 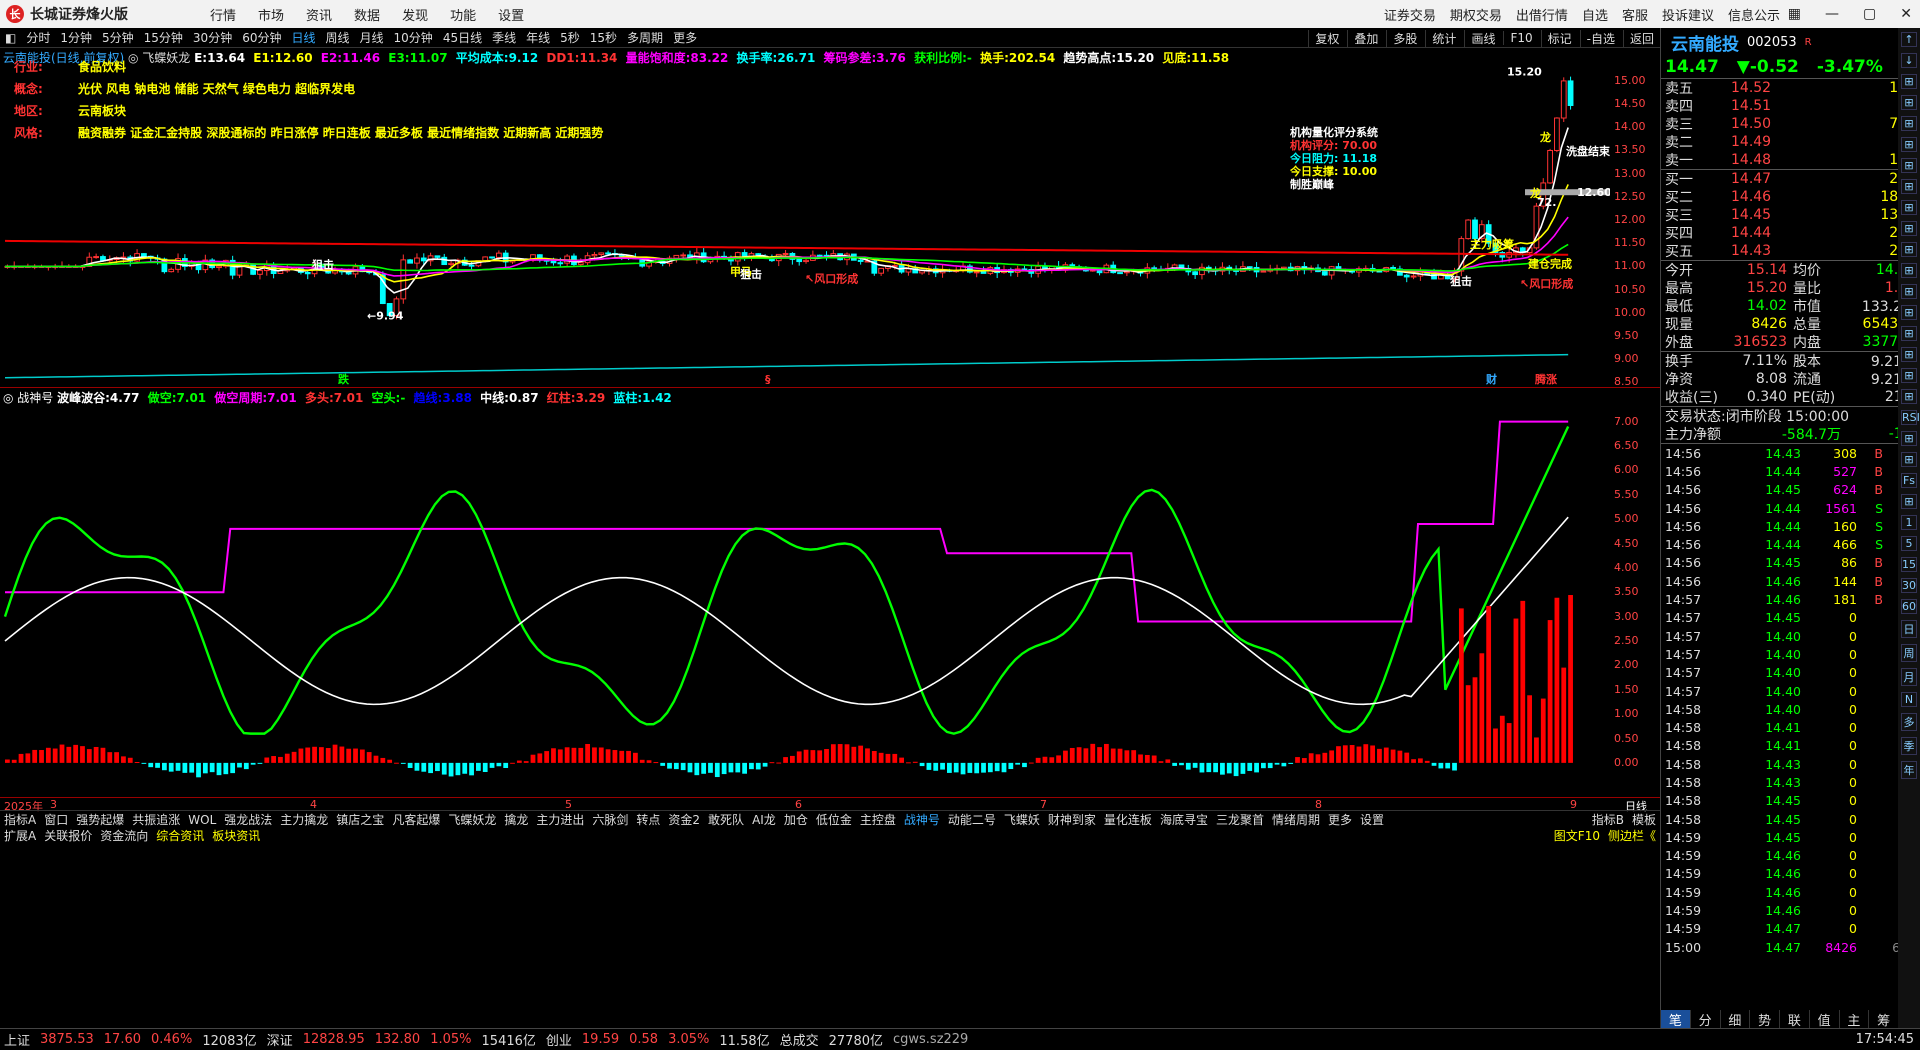 What do you see at coordinates (1909, 480) in the screenshot?
I see `sidebar-button: Fs` at bounding box center [1909, 480].